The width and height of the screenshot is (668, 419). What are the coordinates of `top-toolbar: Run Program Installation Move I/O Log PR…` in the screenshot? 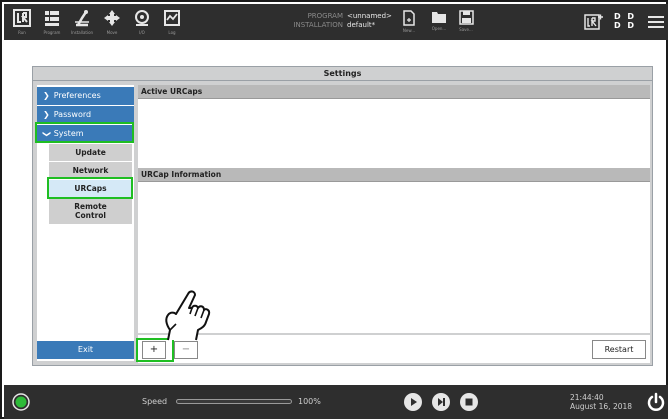 It's located at (336, 22).